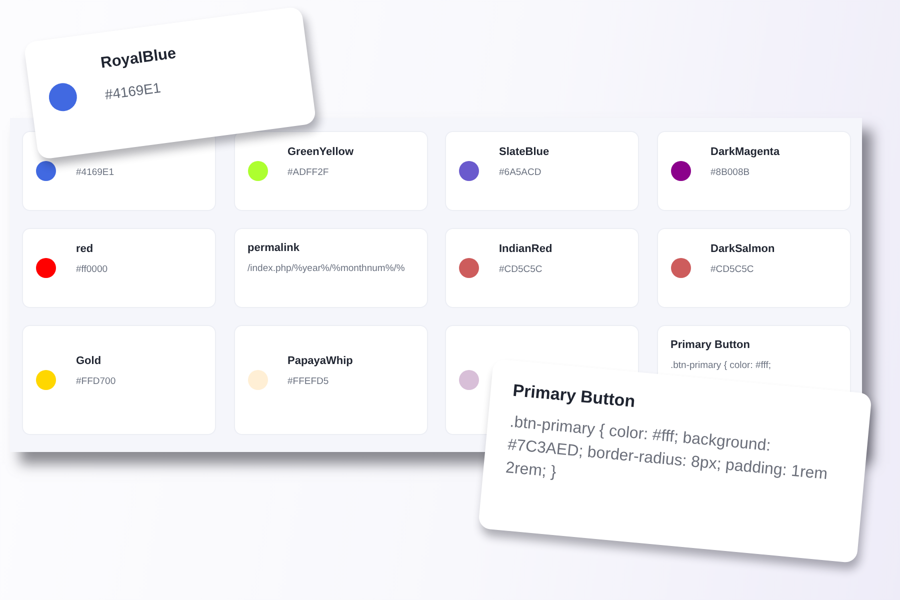 This screenshot has width=900, height=600. I want to click on color-name: SlateBlue, so click(524, 152).